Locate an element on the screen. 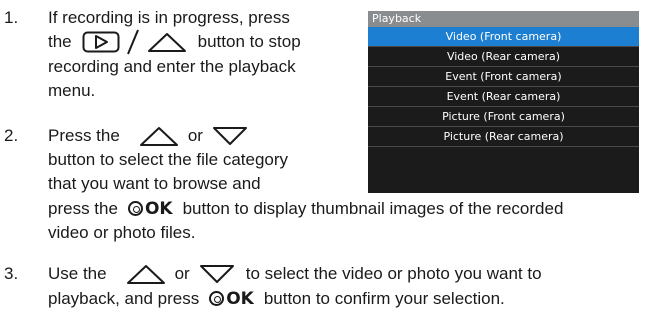 The width and height of the screenshot is (652, 329). step-3-text-select: to select the video or photo you want to is located at coordinates (393, 273).